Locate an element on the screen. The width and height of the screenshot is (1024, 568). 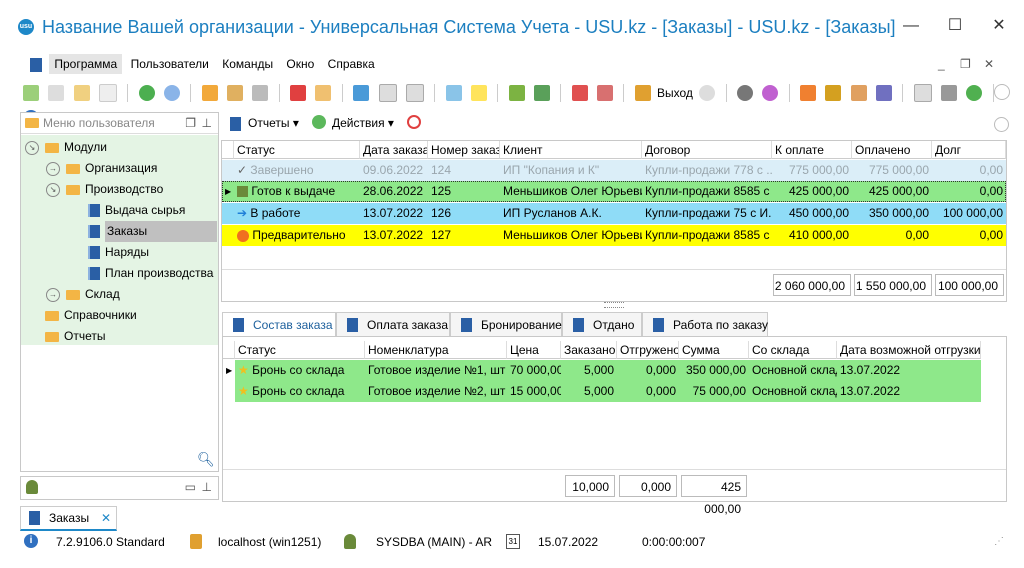
tree-item-reports: Отчеты is located at coordinates (75, 336).